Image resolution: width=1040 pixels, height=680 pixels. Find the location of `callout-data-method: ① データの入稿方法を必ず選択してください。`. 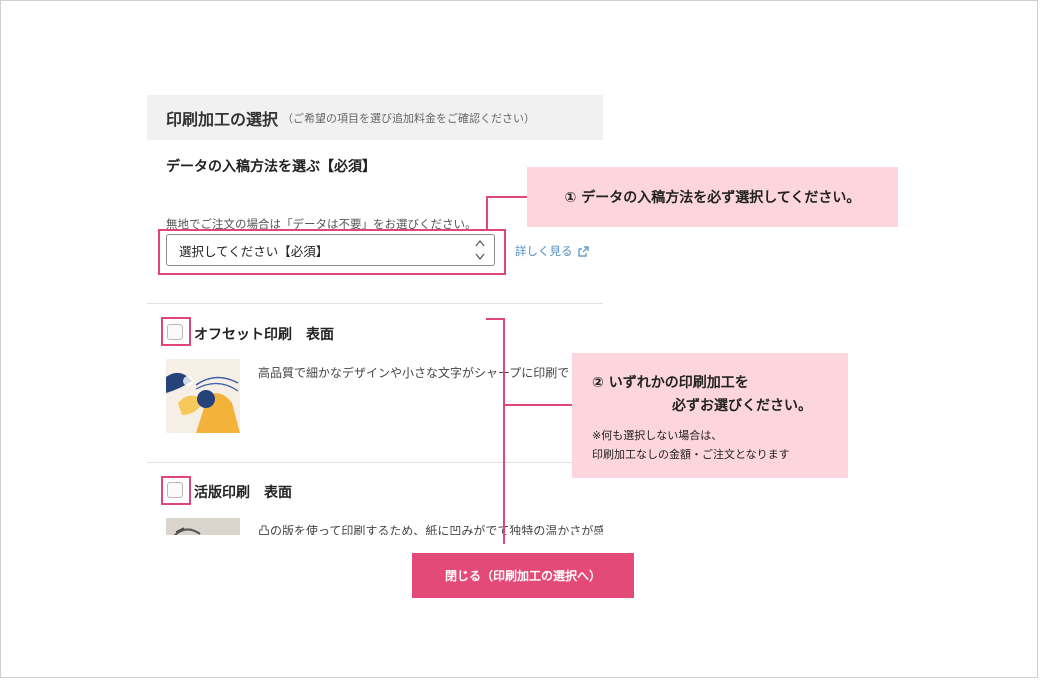

callout-data-method: ① データの入稿方法を必ず選択してください。 is located at coordinates (712, 197).